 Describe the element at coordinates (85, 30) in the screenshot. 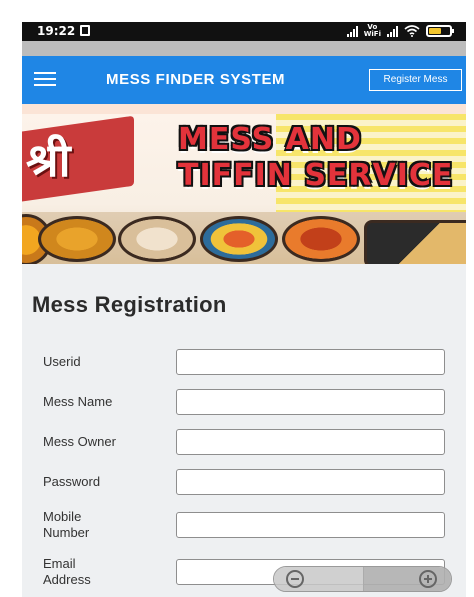

I see `gallery-notification-icon` at that location.